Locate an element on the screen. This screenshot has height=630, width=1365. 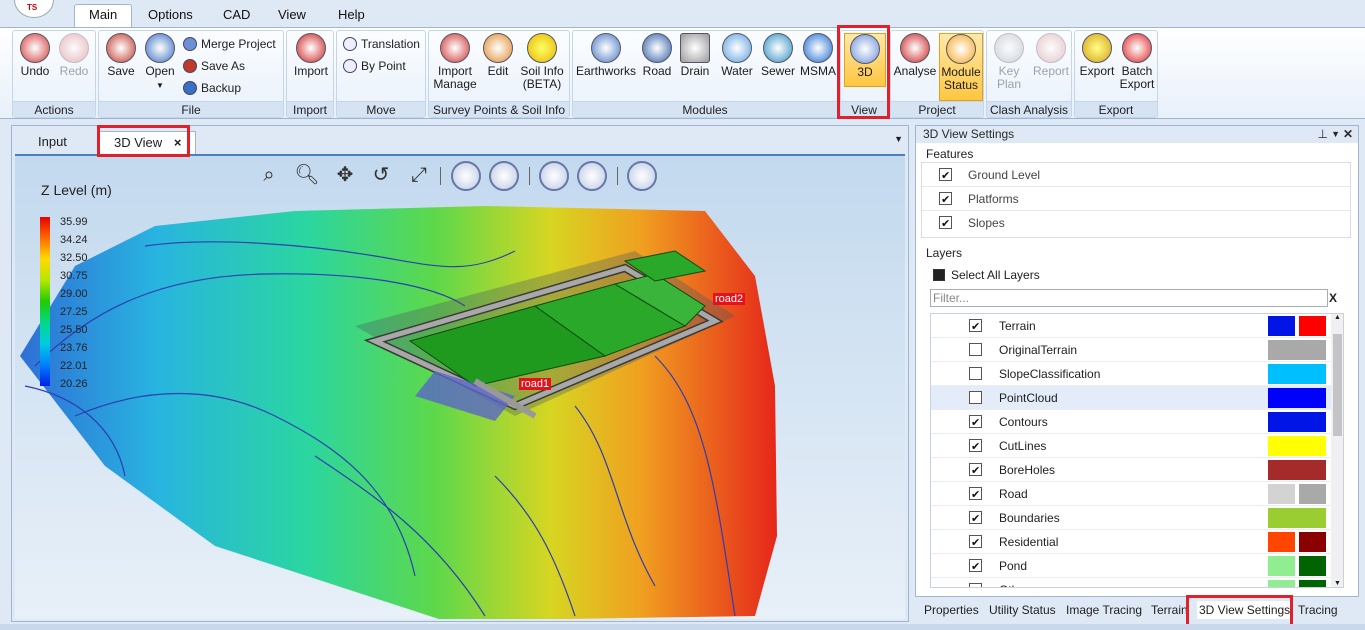
tab-tracing: Tracing is located at coordinates (1318, 610).